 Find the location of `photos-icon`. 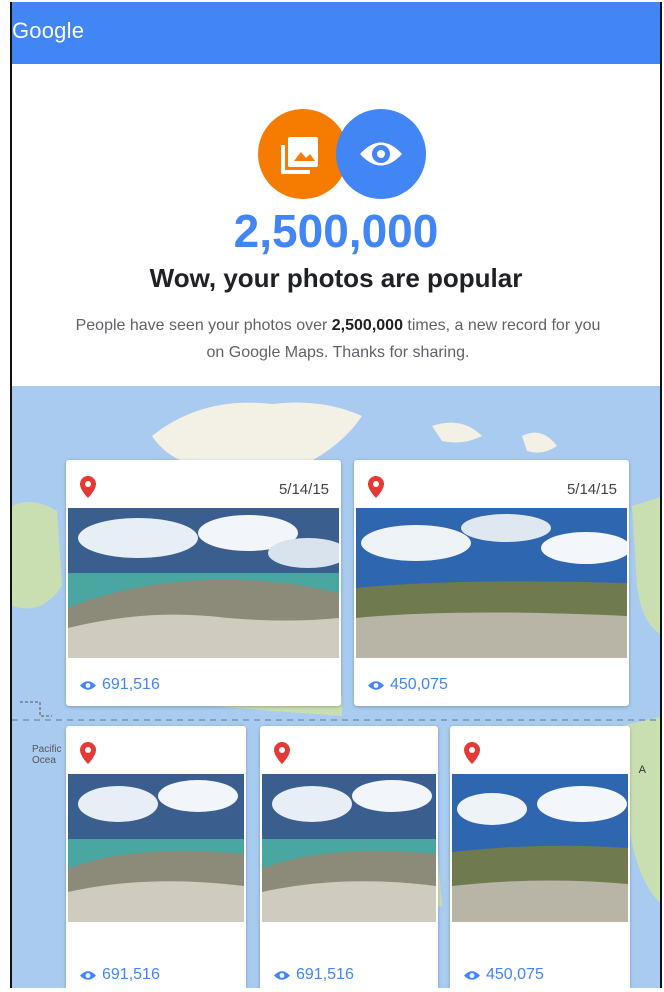

photos-icon is located at coordinates (303, 154).